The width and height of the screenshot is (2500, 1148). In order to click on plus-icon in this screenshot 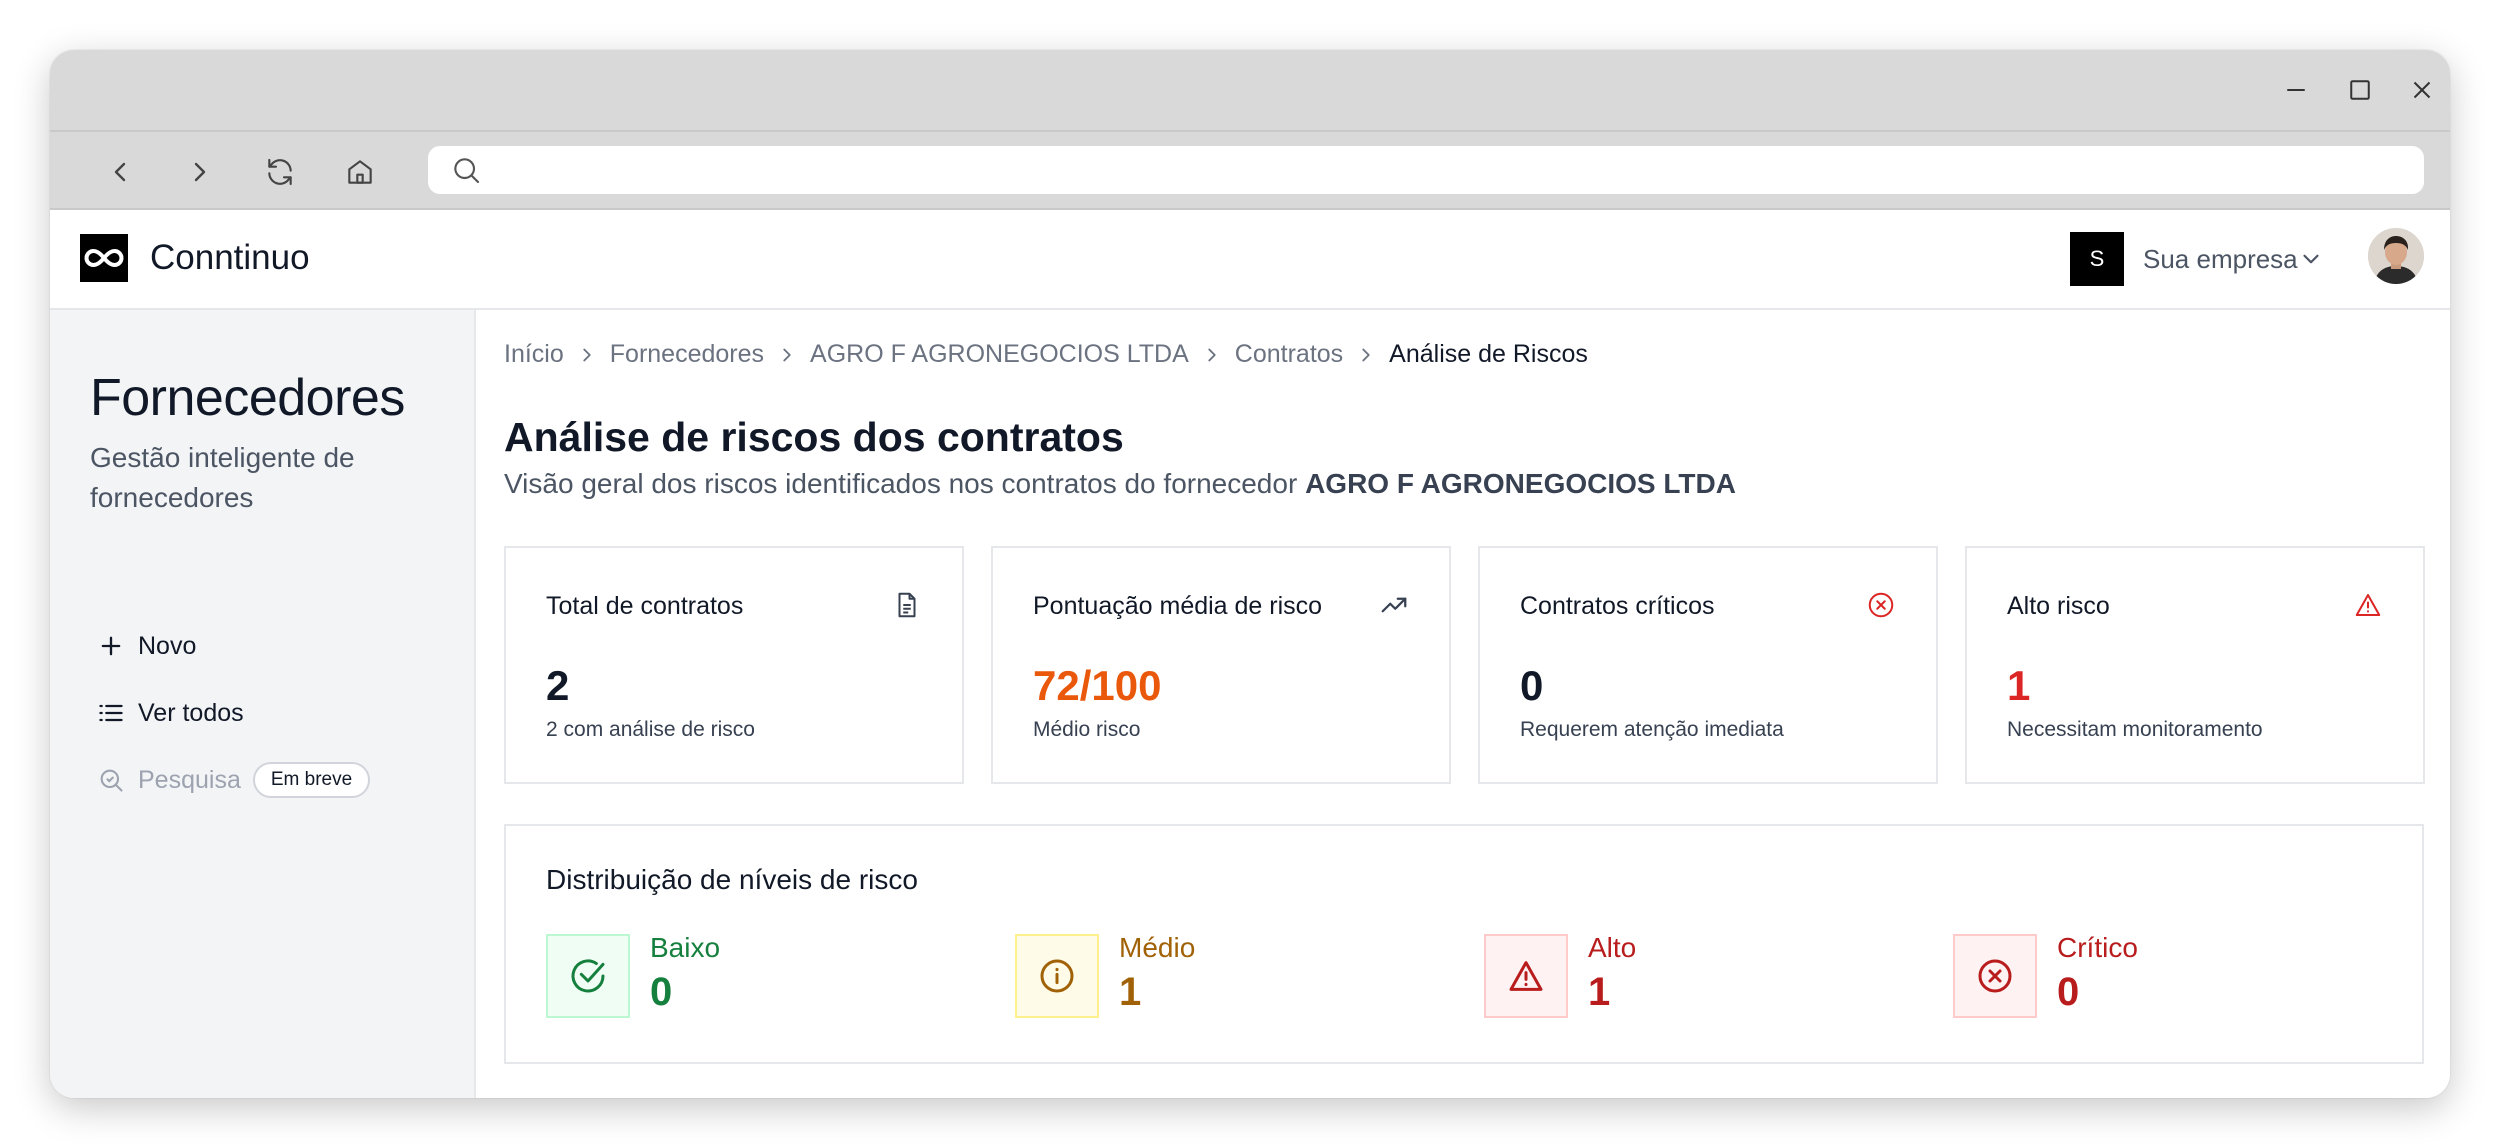, I will do `click(111, 646)`.